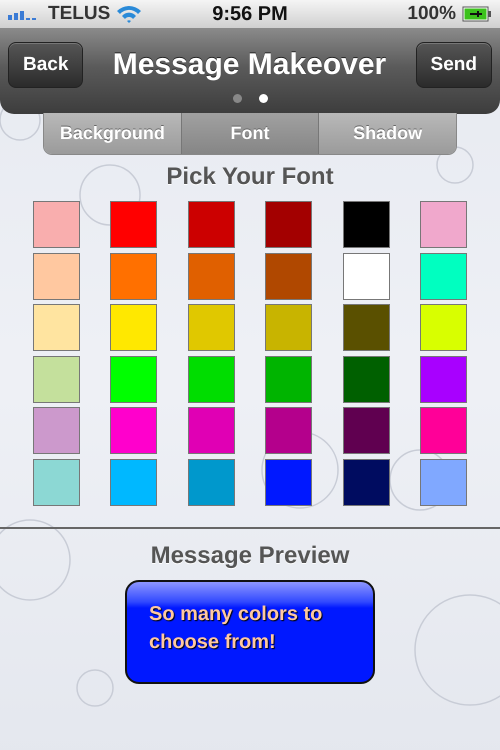 The height and width of the screenshot is (750, 500). What do you see at coordinates (250, 14) in the screenshot?
I see `clock-time: 9:56 PM` at bounding box center [250, 14].